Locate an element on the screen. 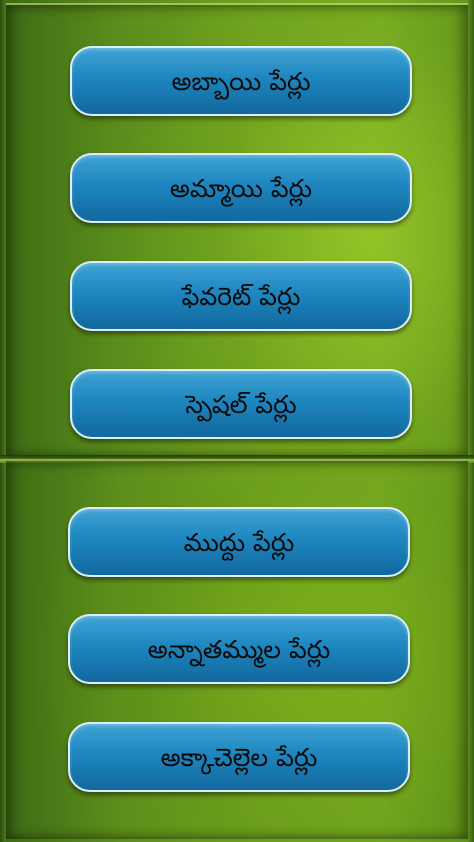  sister-names-label: అక్కాచెల్లెల పేర్లు is located at coordinates (239, 757).